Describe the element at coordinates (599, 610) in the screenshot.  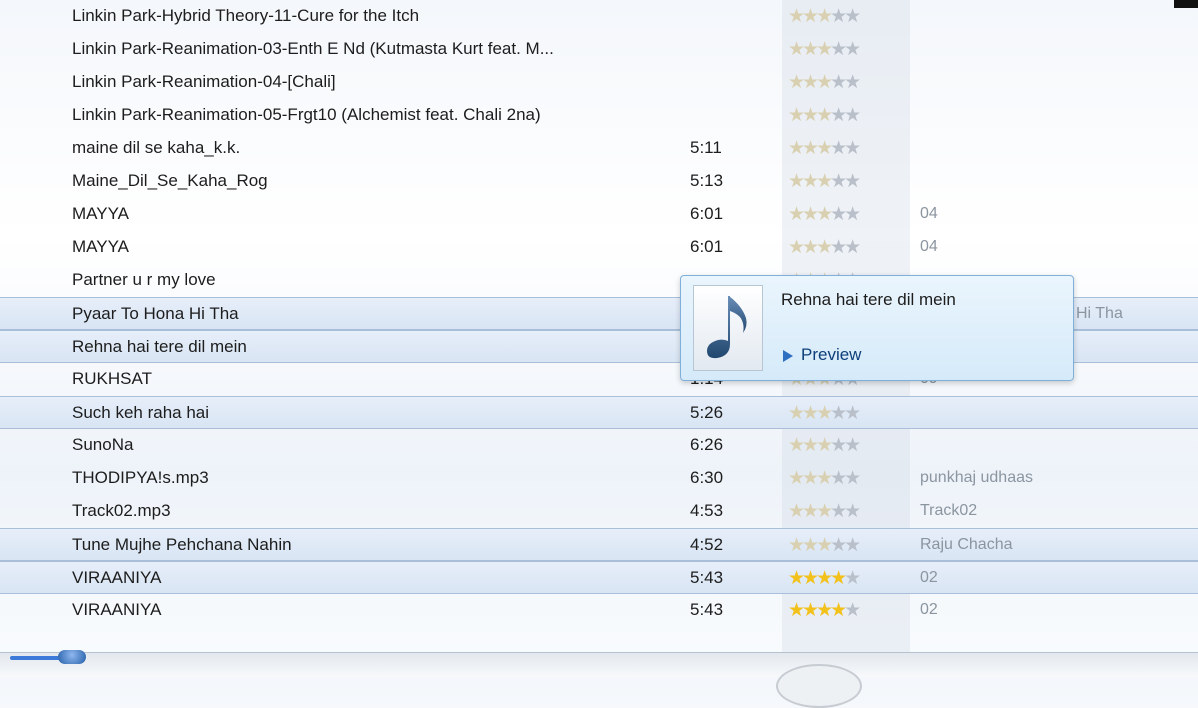
I see `track-row: VIRAANIYA 5:43 ★★★★★ 02` at that location.